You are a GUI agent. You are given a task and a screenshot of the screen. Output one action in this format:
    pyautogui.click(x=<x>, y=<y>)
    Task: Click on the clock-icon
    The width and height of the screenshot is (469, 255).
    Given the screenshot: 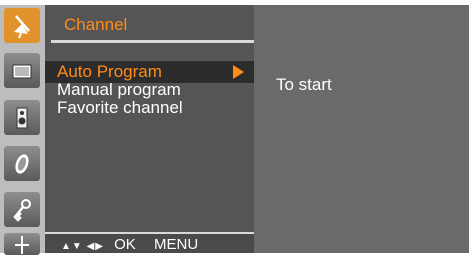 What is the action you would take?
    pyautogui.click(x=22, y=163)
    